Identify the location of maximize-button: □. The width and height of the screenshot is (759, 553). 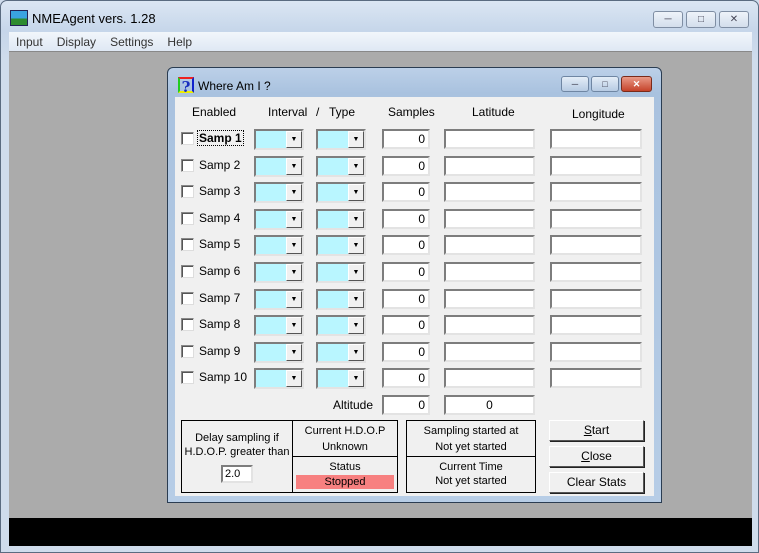
(701, 19).